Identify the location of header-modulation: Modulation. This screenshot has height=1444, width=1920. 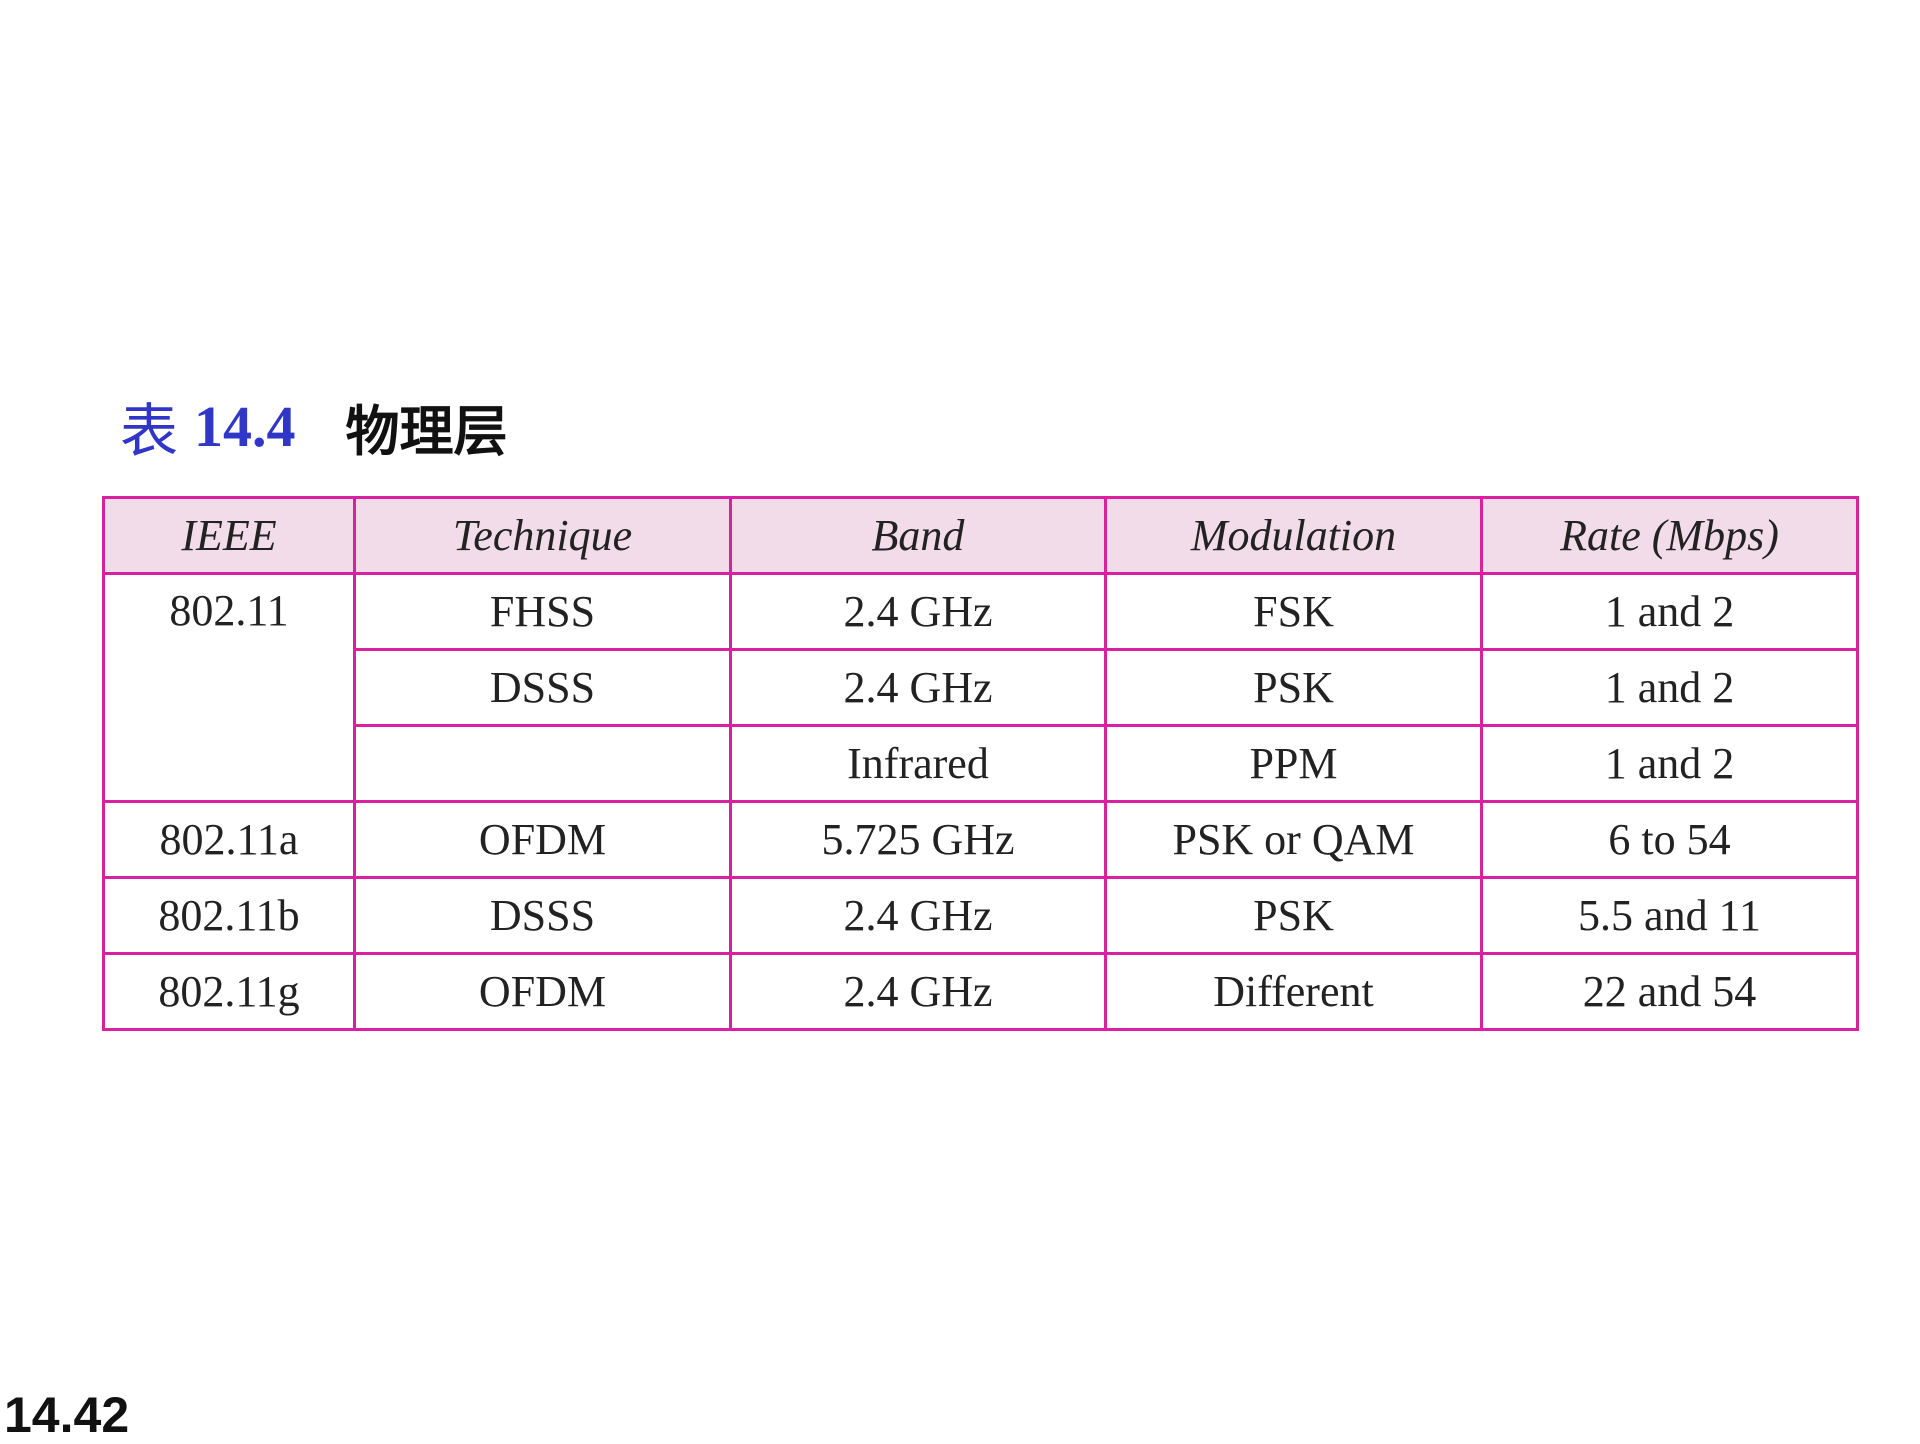
(1293, 535).